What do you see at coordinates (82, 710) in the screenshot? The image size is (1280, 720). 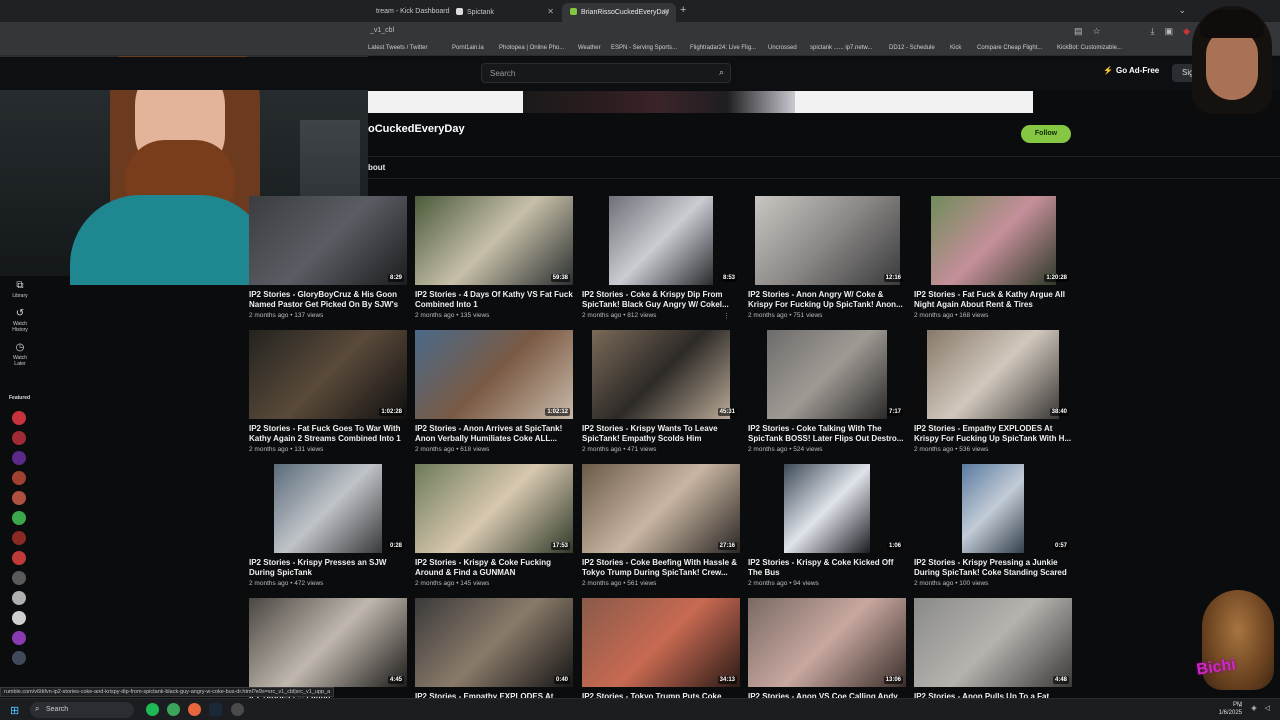 I see `taskbar-search: ⌕ Search` at bounding box center [82, 710].